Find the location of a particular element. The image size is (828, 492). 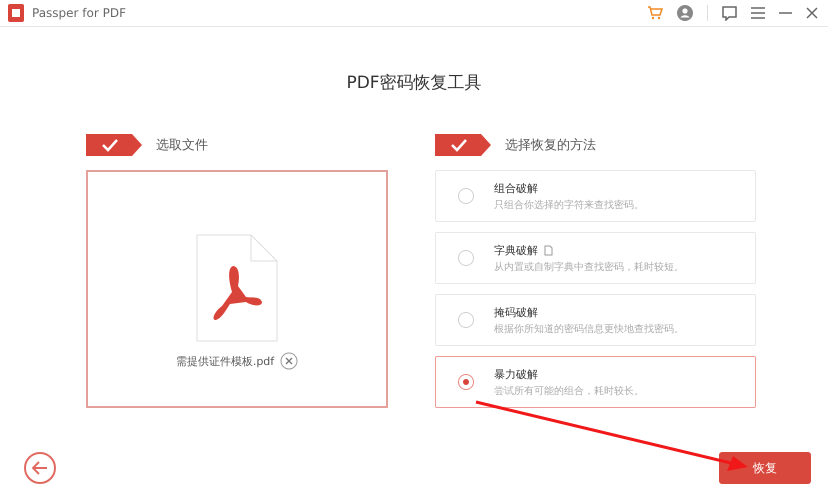

method-name: 掩码破解 is located at coordinates (516, 312).